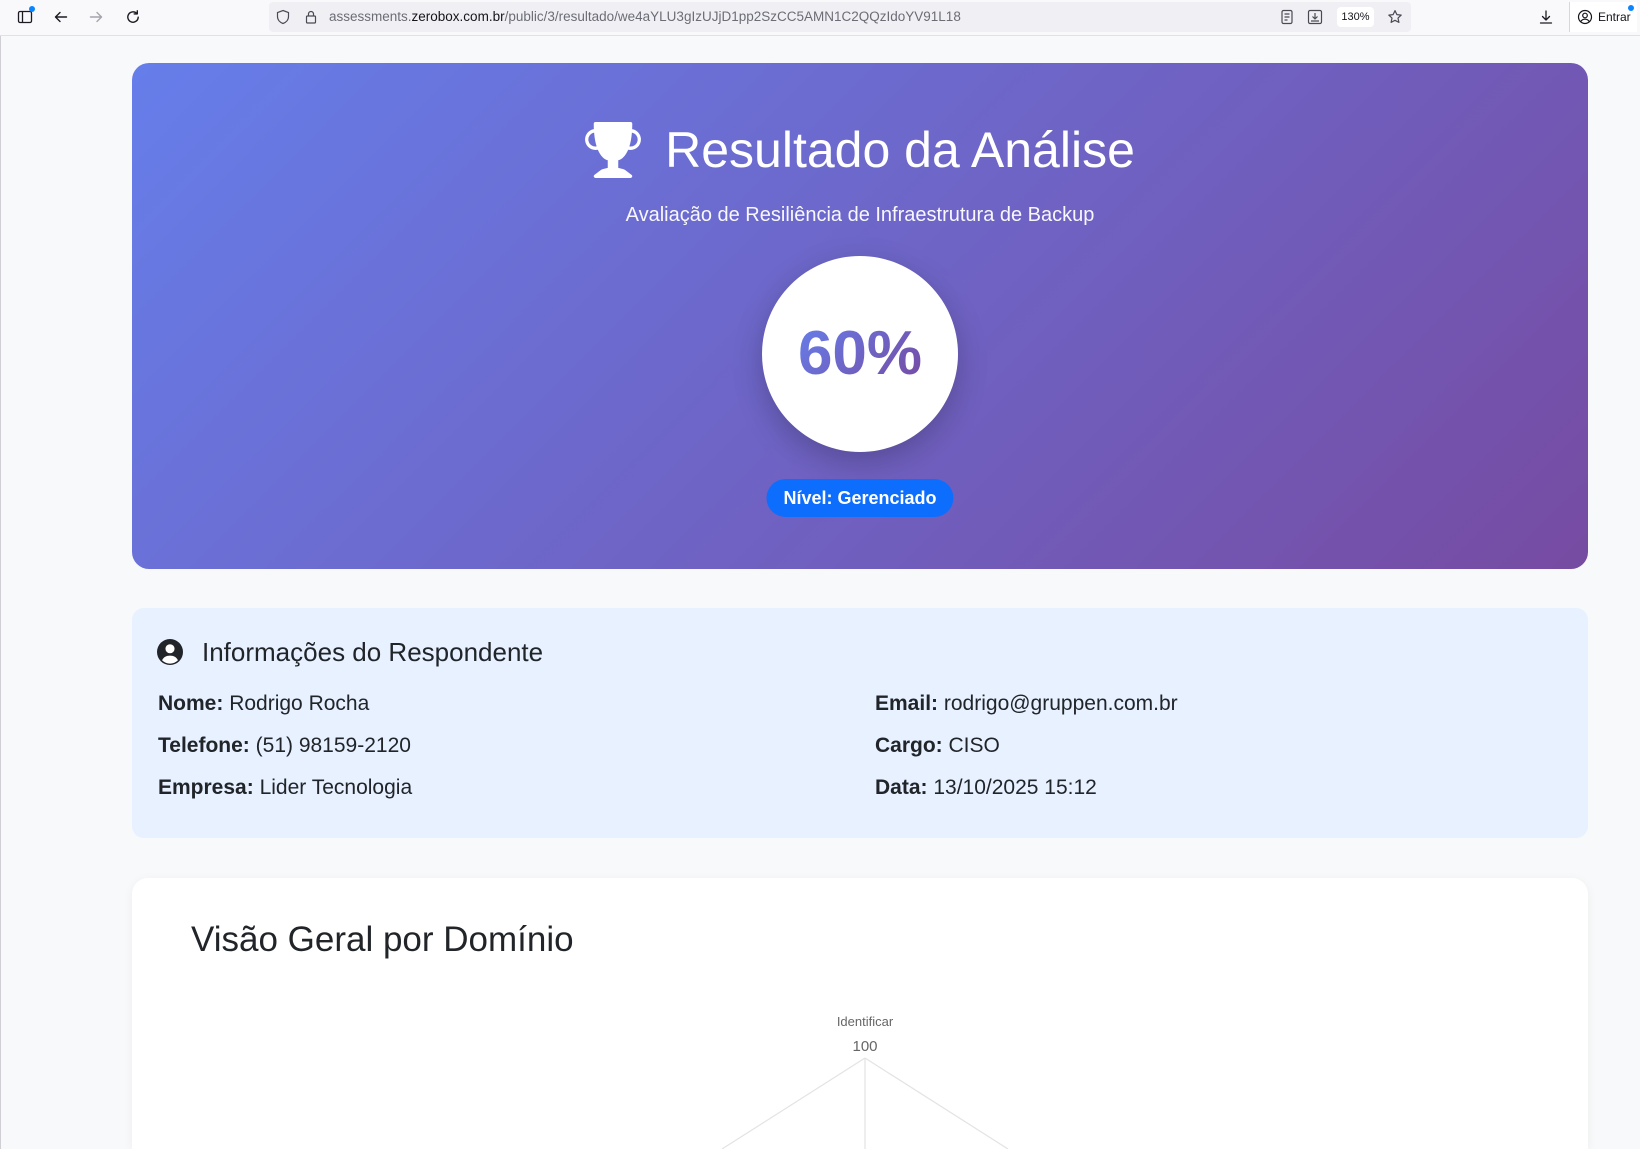 The image size is (1640, 1149). Describe the element at coordinates (900, 150) in the screenshot. I see `page-title: Resultado da Análise` at that location.